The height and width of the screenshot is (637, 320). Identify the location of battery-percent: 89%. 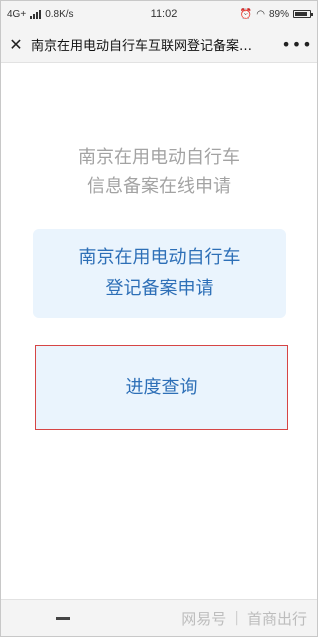
(278, 14).